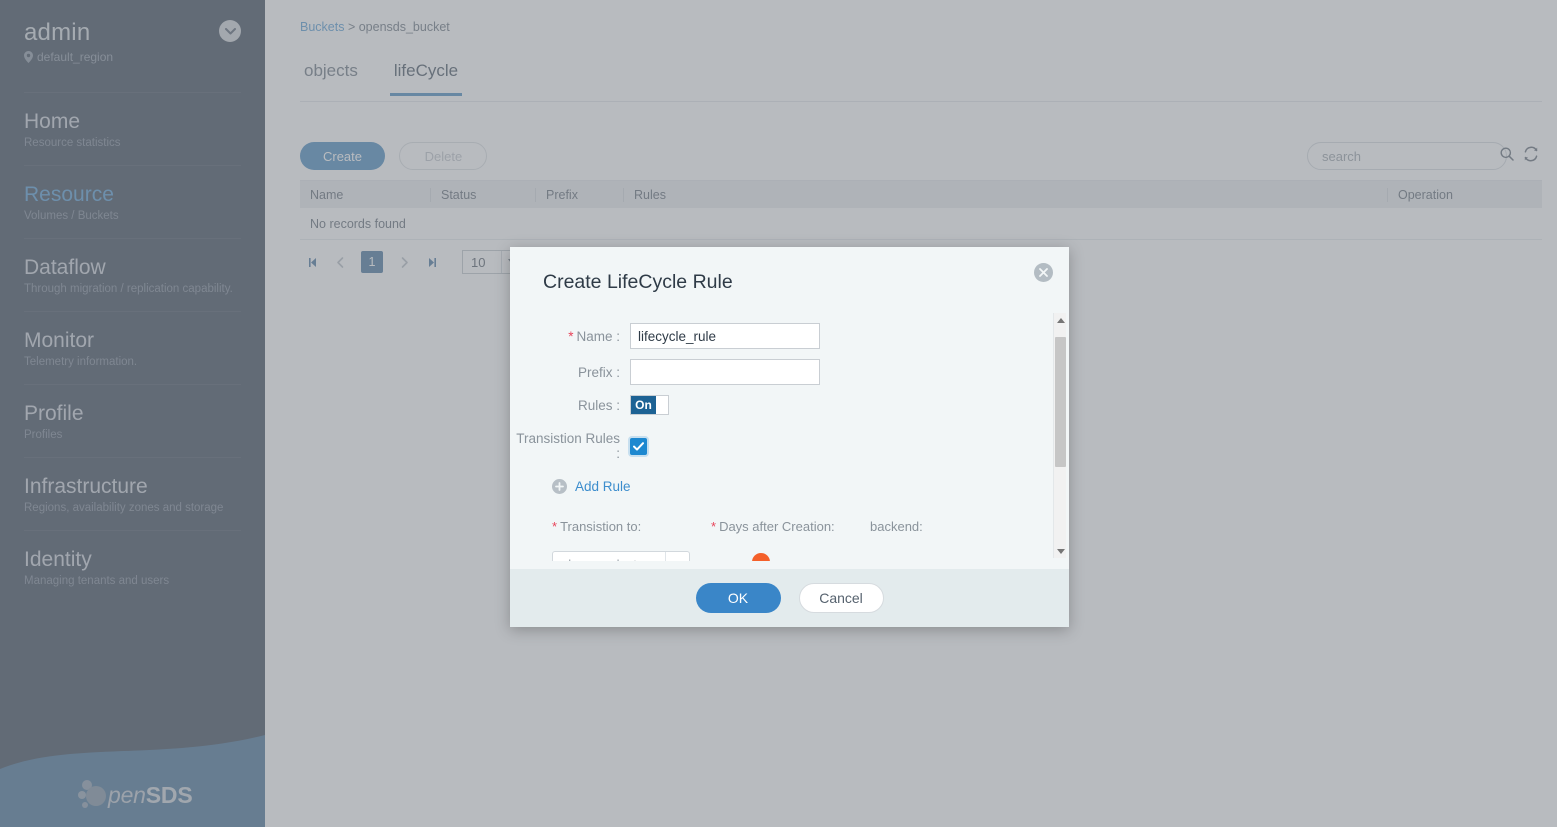 The image size is (1557, 827). What do you see at coordinates (638, 282) in the screenshot?
I see `dialog-title: Create LifeCycle Rule` at bounding box center [638, 282].